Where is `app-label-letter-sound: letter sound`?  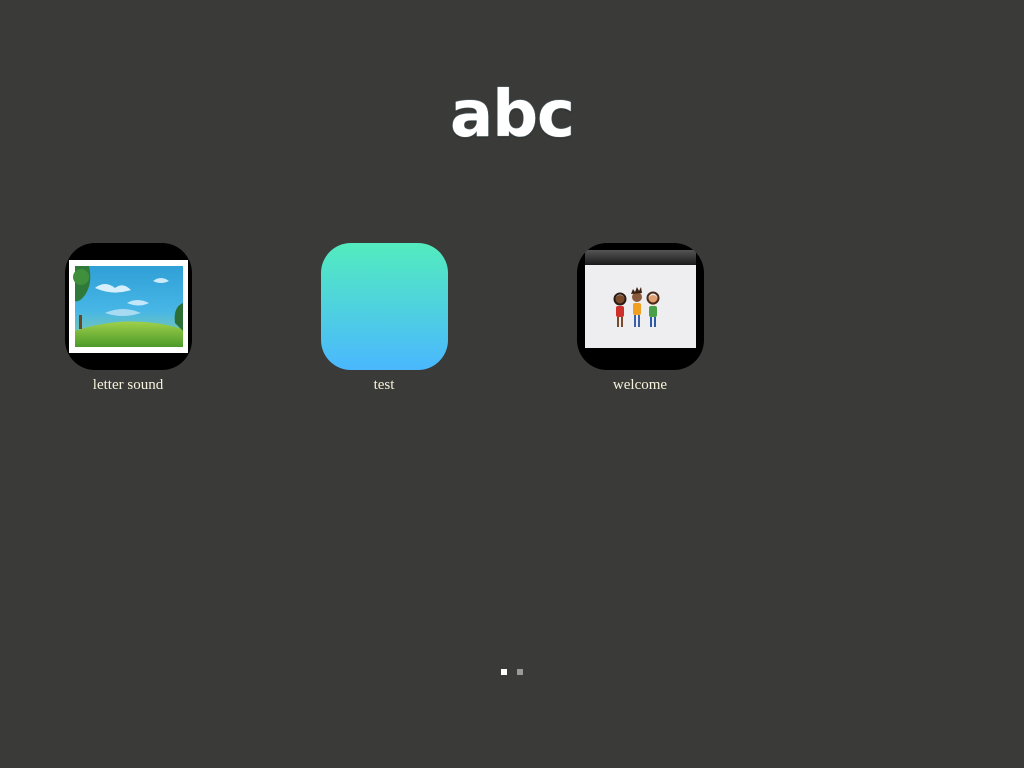
app-label-letter-sound: letter sound is located at coordinates (128, 385).